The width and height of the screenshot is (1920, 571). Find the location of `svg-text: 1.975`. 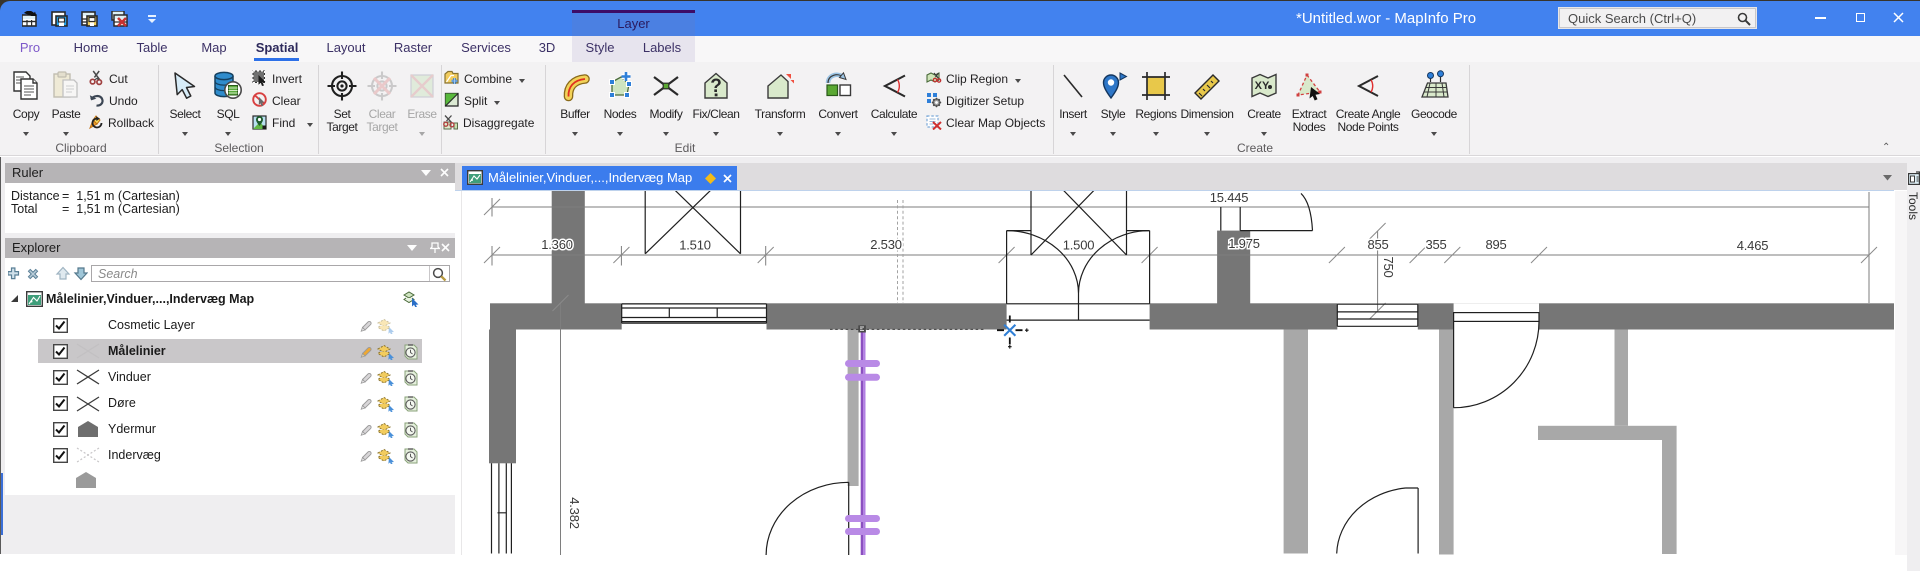

svg-text: 1.975 is located at coordinates (1244, 243).